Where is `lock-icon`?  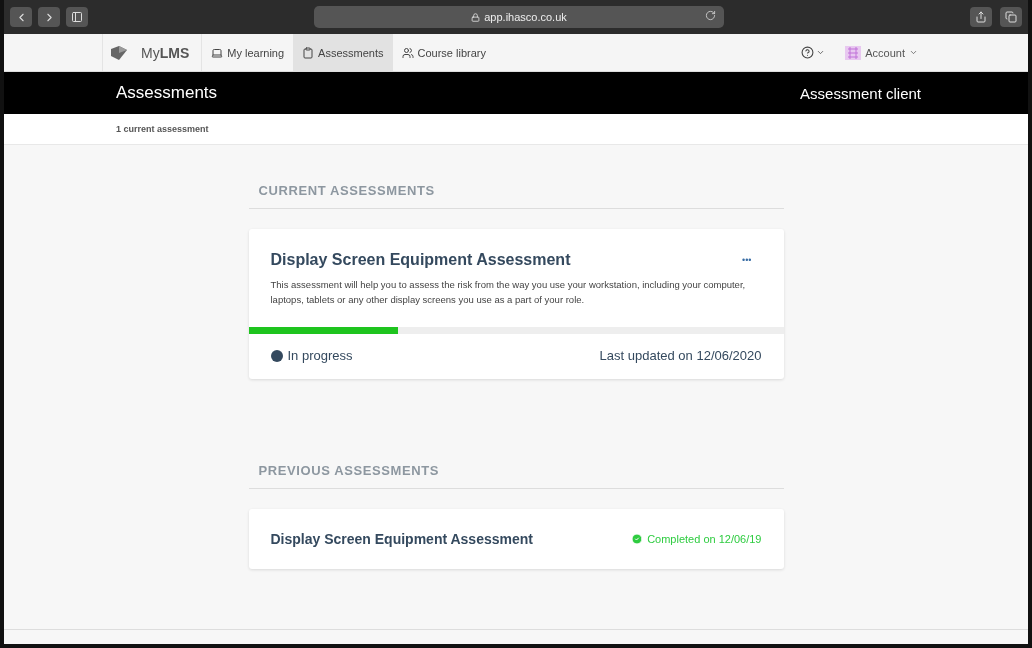
lock-icon is located at coordinates (476, 17).